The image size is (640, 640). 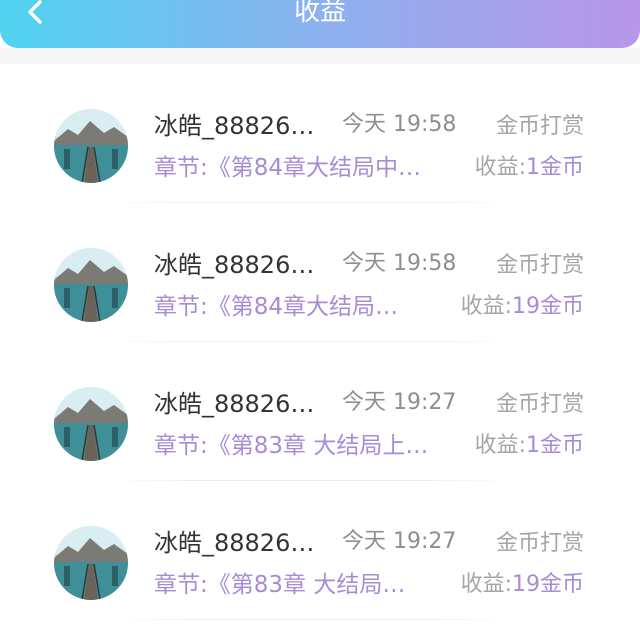 I want to click on page-title: 收益, so click(x=319, y=13).